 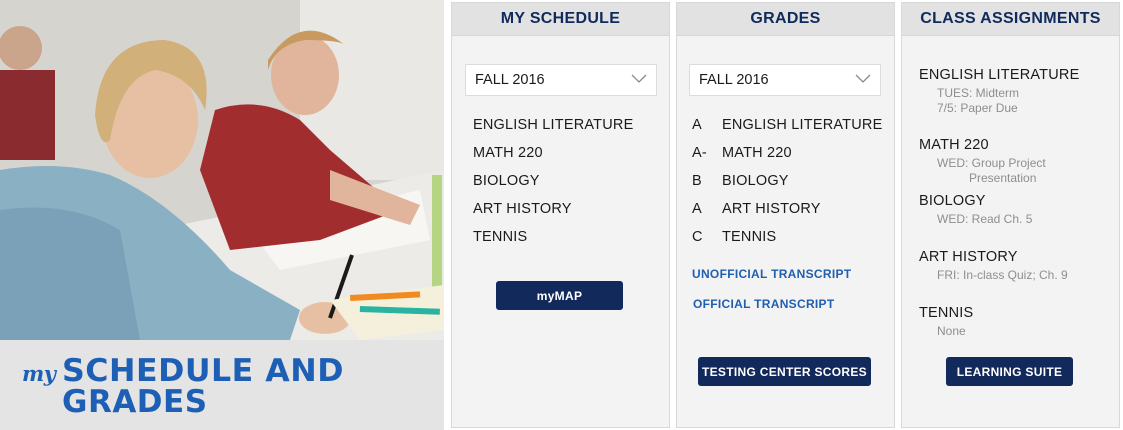 What do you see at coordinates (771, 274) in the screenshot?
I see `unofficial-transcript-link: UNOFFICIAL TRANSCRIPT` at bounding box center [771, 274].